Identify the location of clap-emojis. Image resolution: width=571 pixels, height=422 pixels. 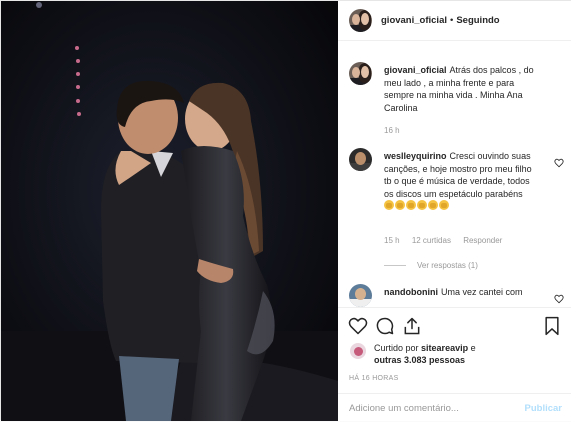
(417, 205).